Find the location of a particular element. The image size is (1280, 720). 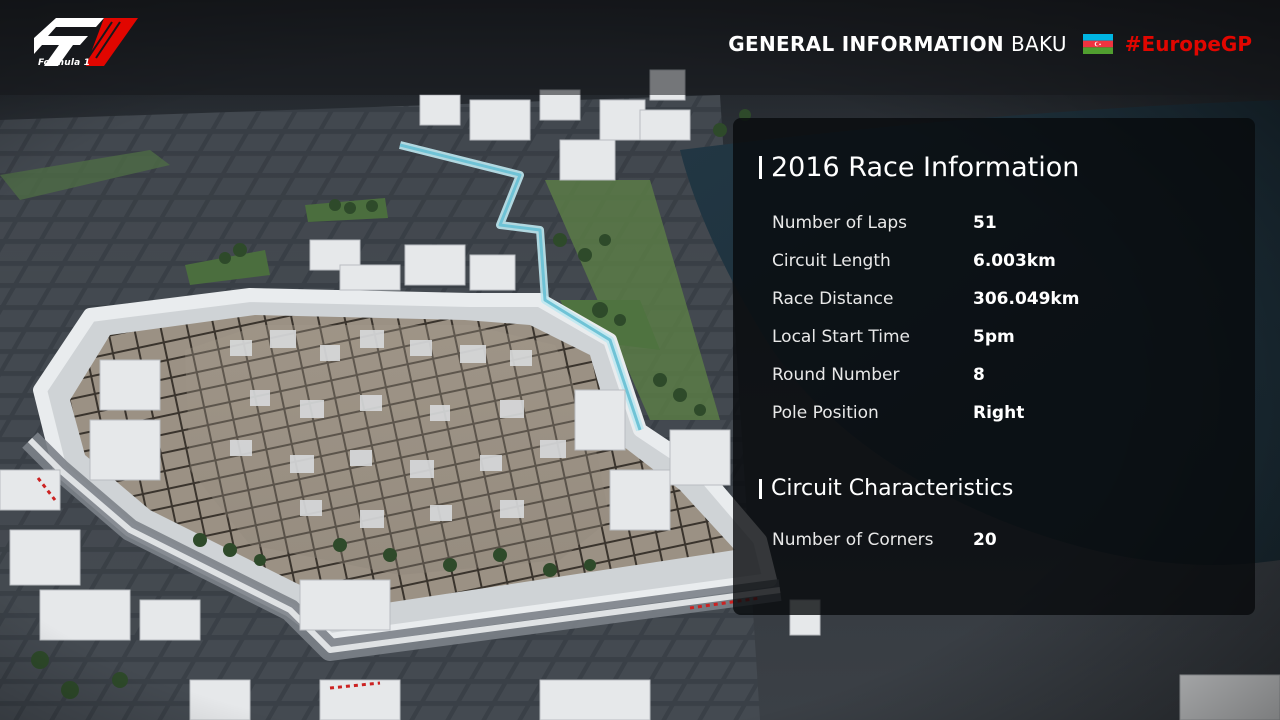

row-label: Race Distance is located at coordinates (833, 299).